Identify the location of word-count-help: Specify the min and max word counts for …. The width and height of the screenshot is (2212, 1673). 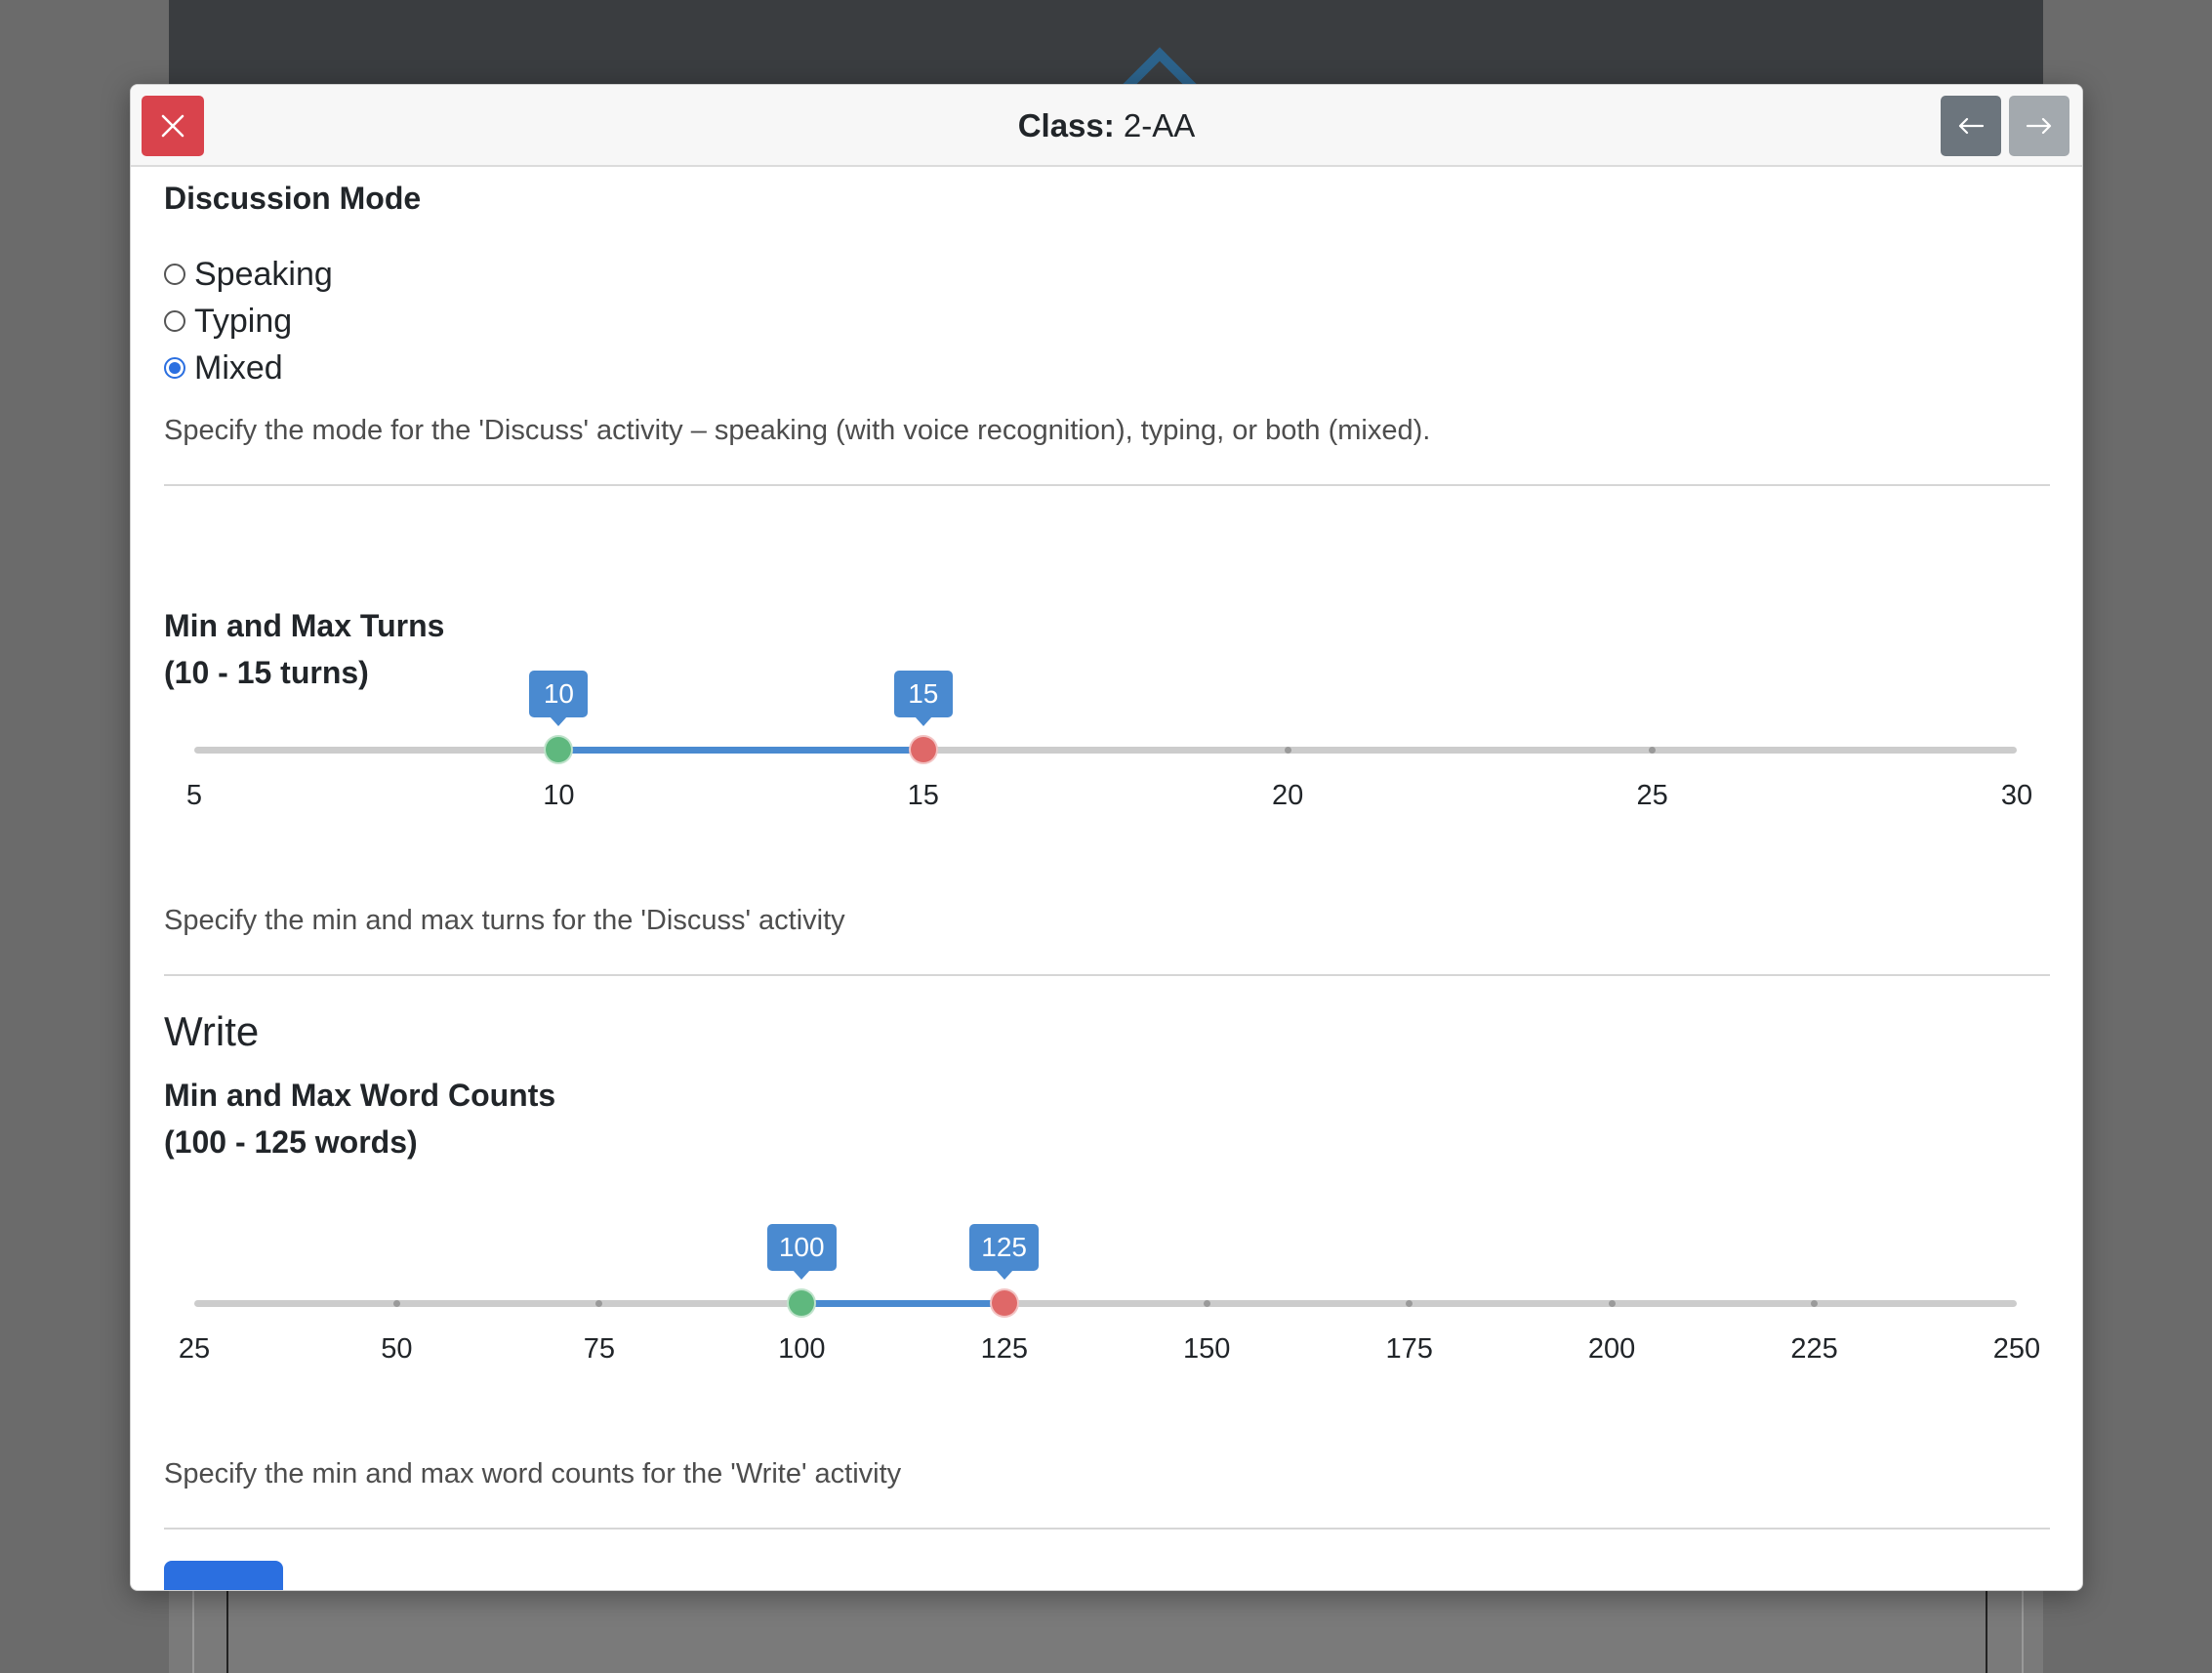
(533, 1474).